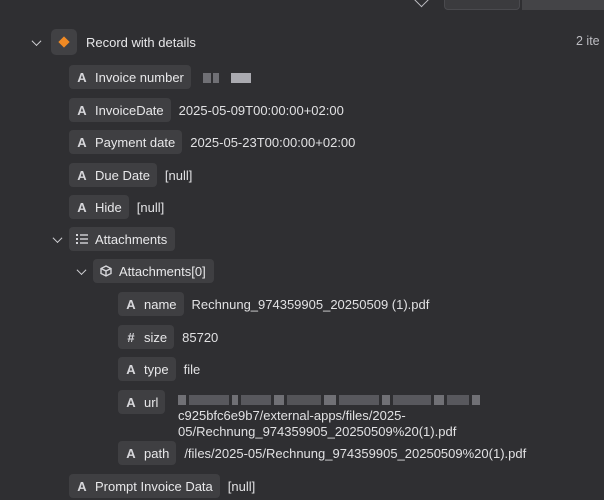  I want to click on field-chip: Attachments[0], so click(153, 271).